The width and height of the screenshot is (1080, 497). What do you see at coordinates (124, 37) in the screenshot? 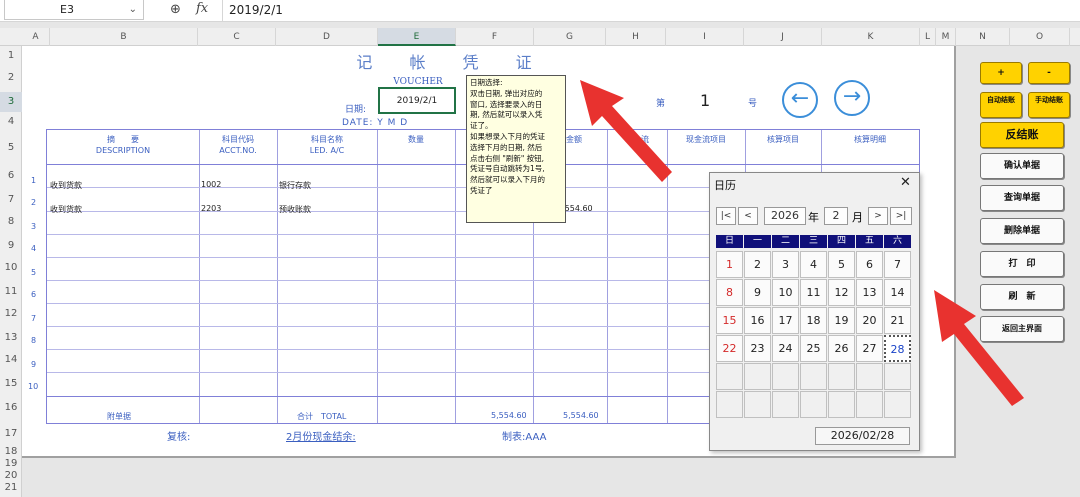
I see `col-header-b: B` at bounding box center [124, 37].